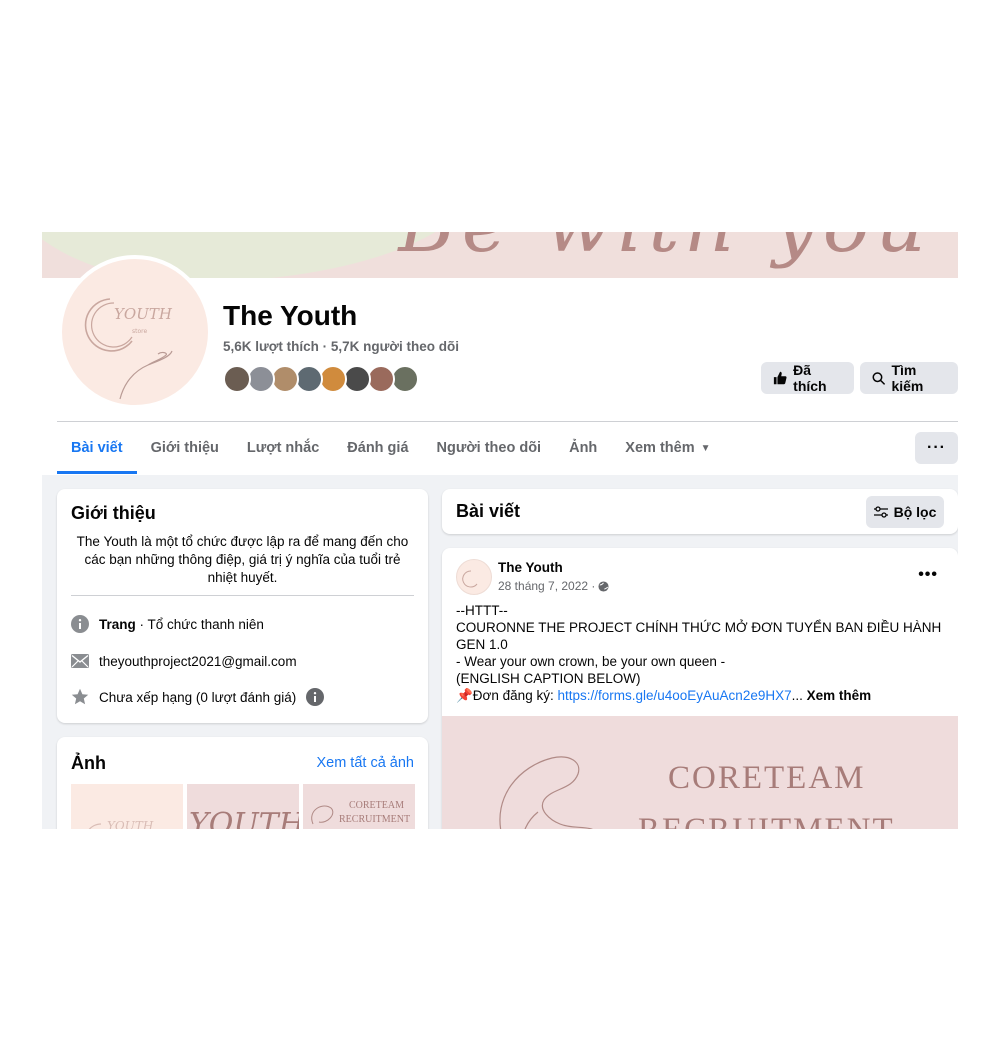 This screenshot has width=1000, height=1060. I want to click on envelope-icon, so click(80, 661).